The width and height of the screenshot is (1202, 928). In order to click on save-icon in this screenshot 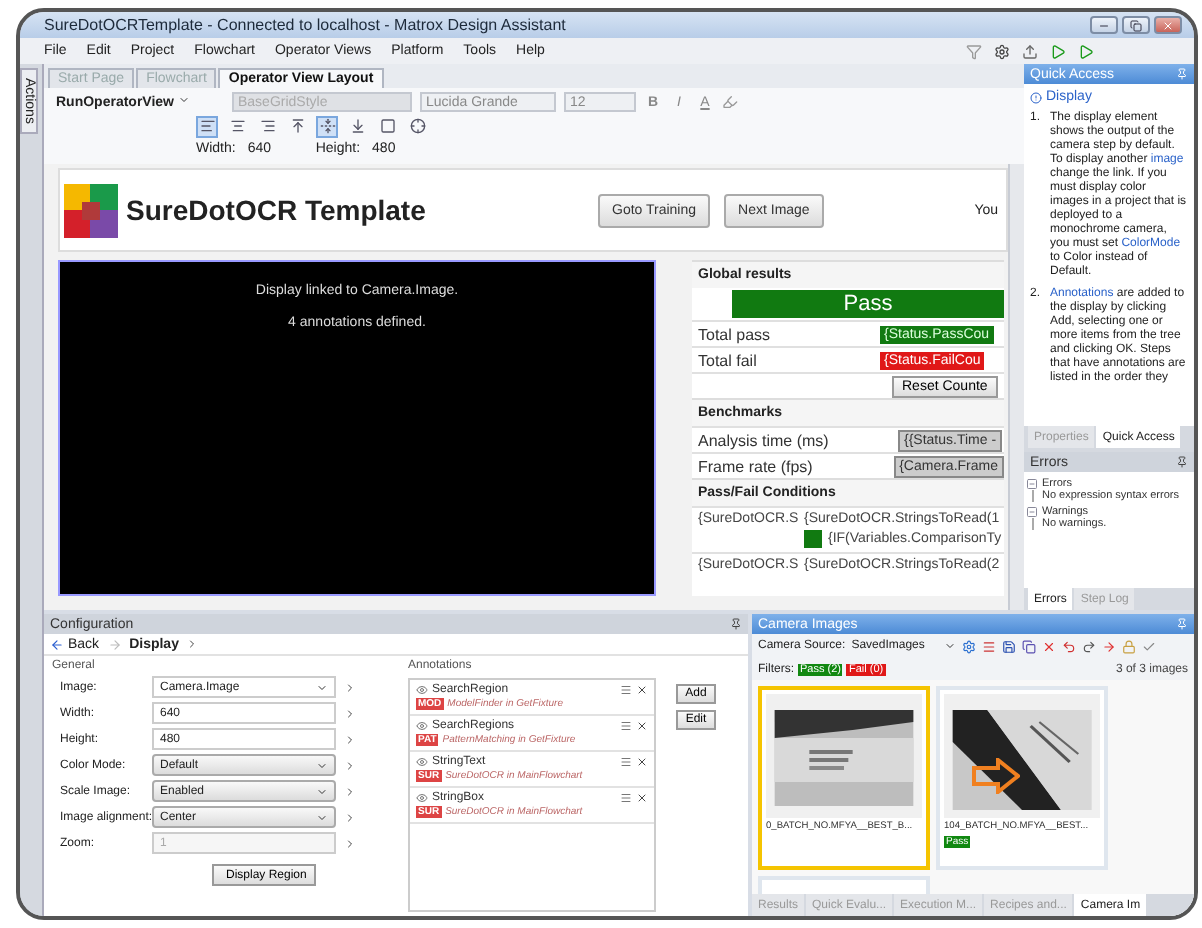, I will do `click(1008, 646)`.